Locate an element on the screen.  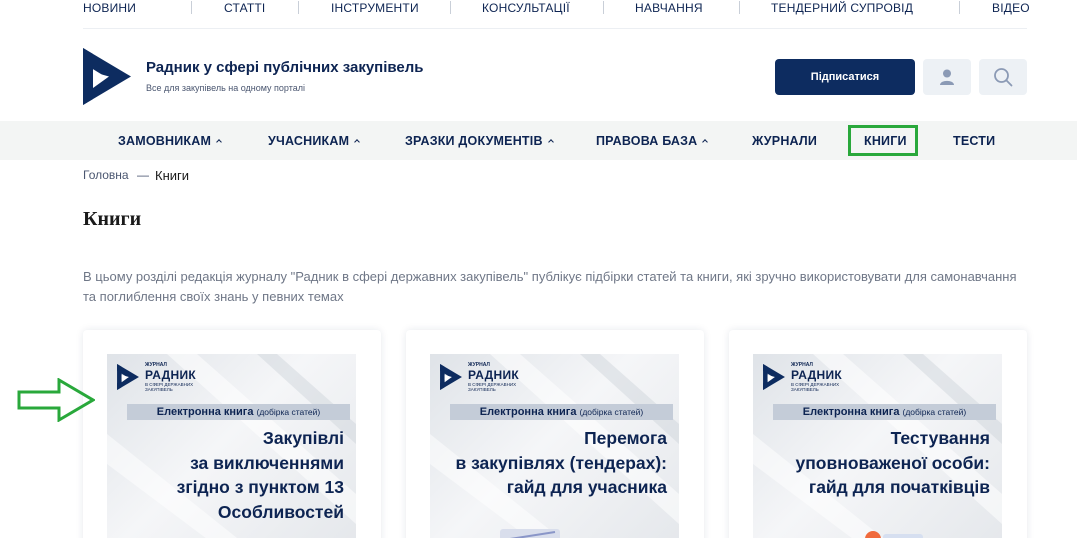
subscribe-button: Підписатися is located at coordinates (845, 77).